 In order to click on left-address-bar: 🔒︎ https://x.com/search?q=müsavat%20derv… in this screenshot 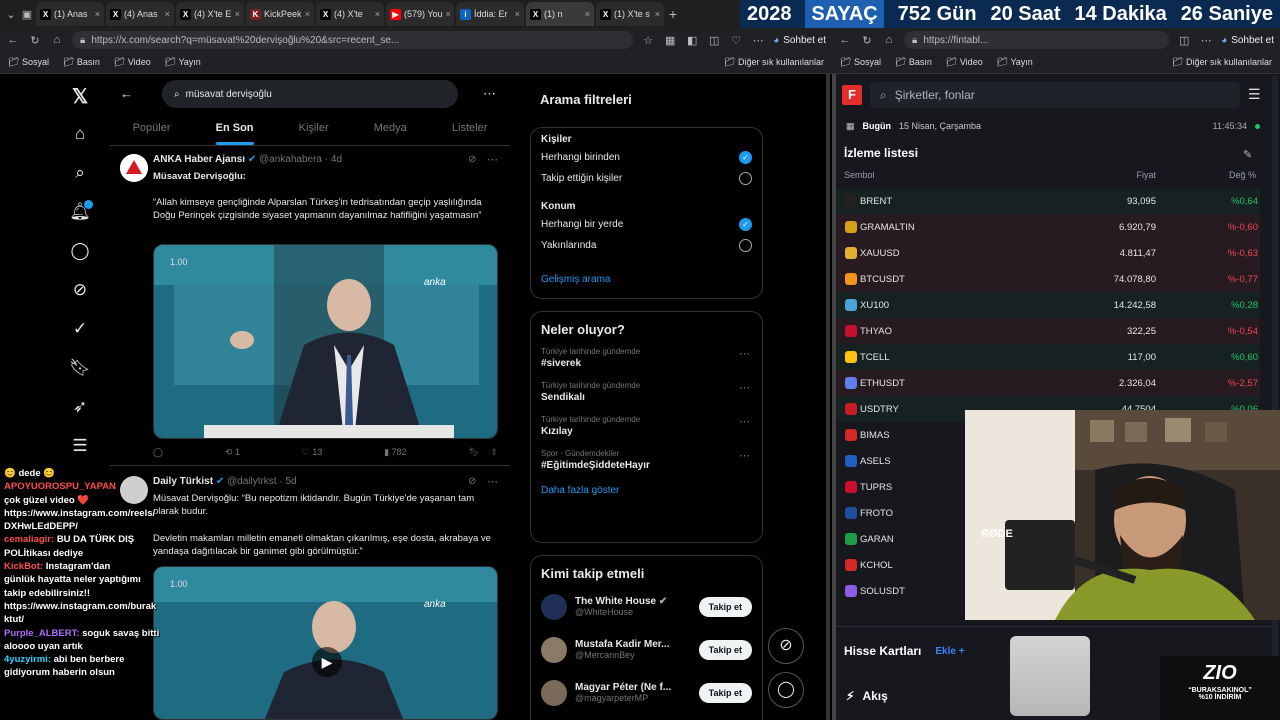, I will do `click(353, 40)`.